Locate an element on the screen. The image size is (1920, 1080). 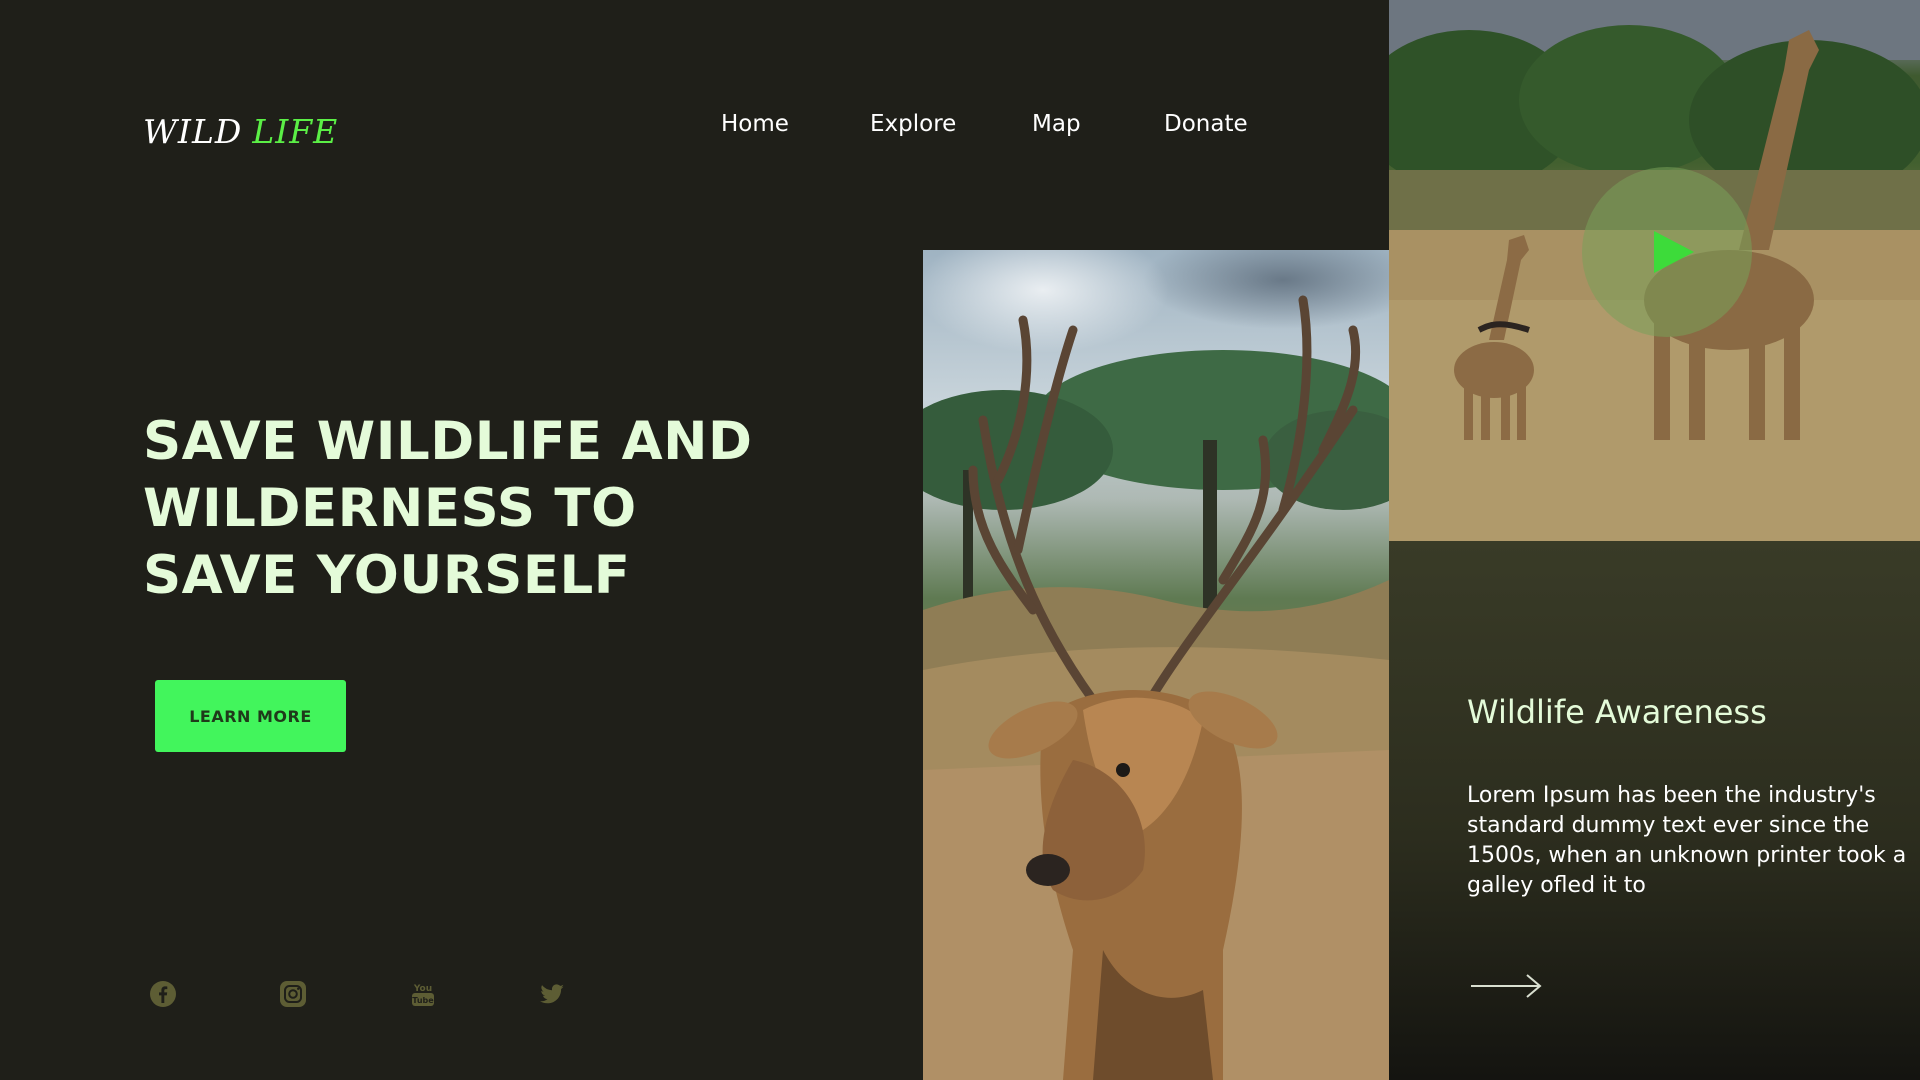
logo-accent: LIFE is located at coordinates (295, 131).